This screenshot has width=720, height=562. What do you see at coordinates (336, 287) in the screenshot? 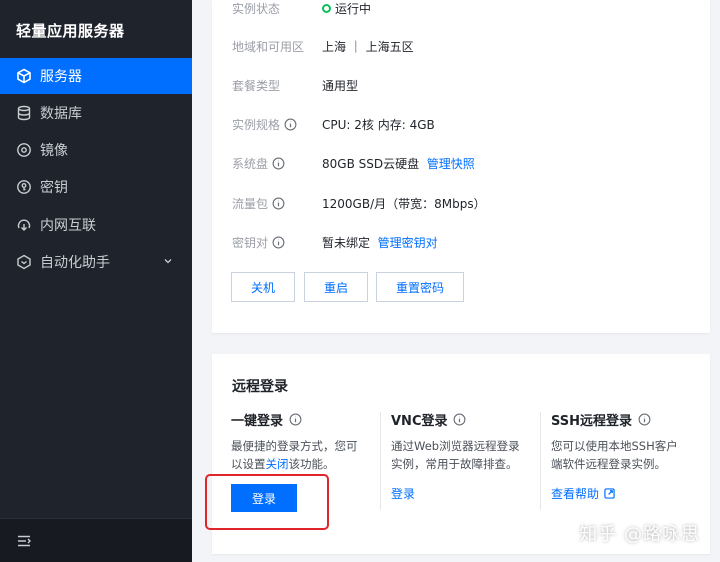
I see `restart-button: 重启` at bounding box center [336, 287].